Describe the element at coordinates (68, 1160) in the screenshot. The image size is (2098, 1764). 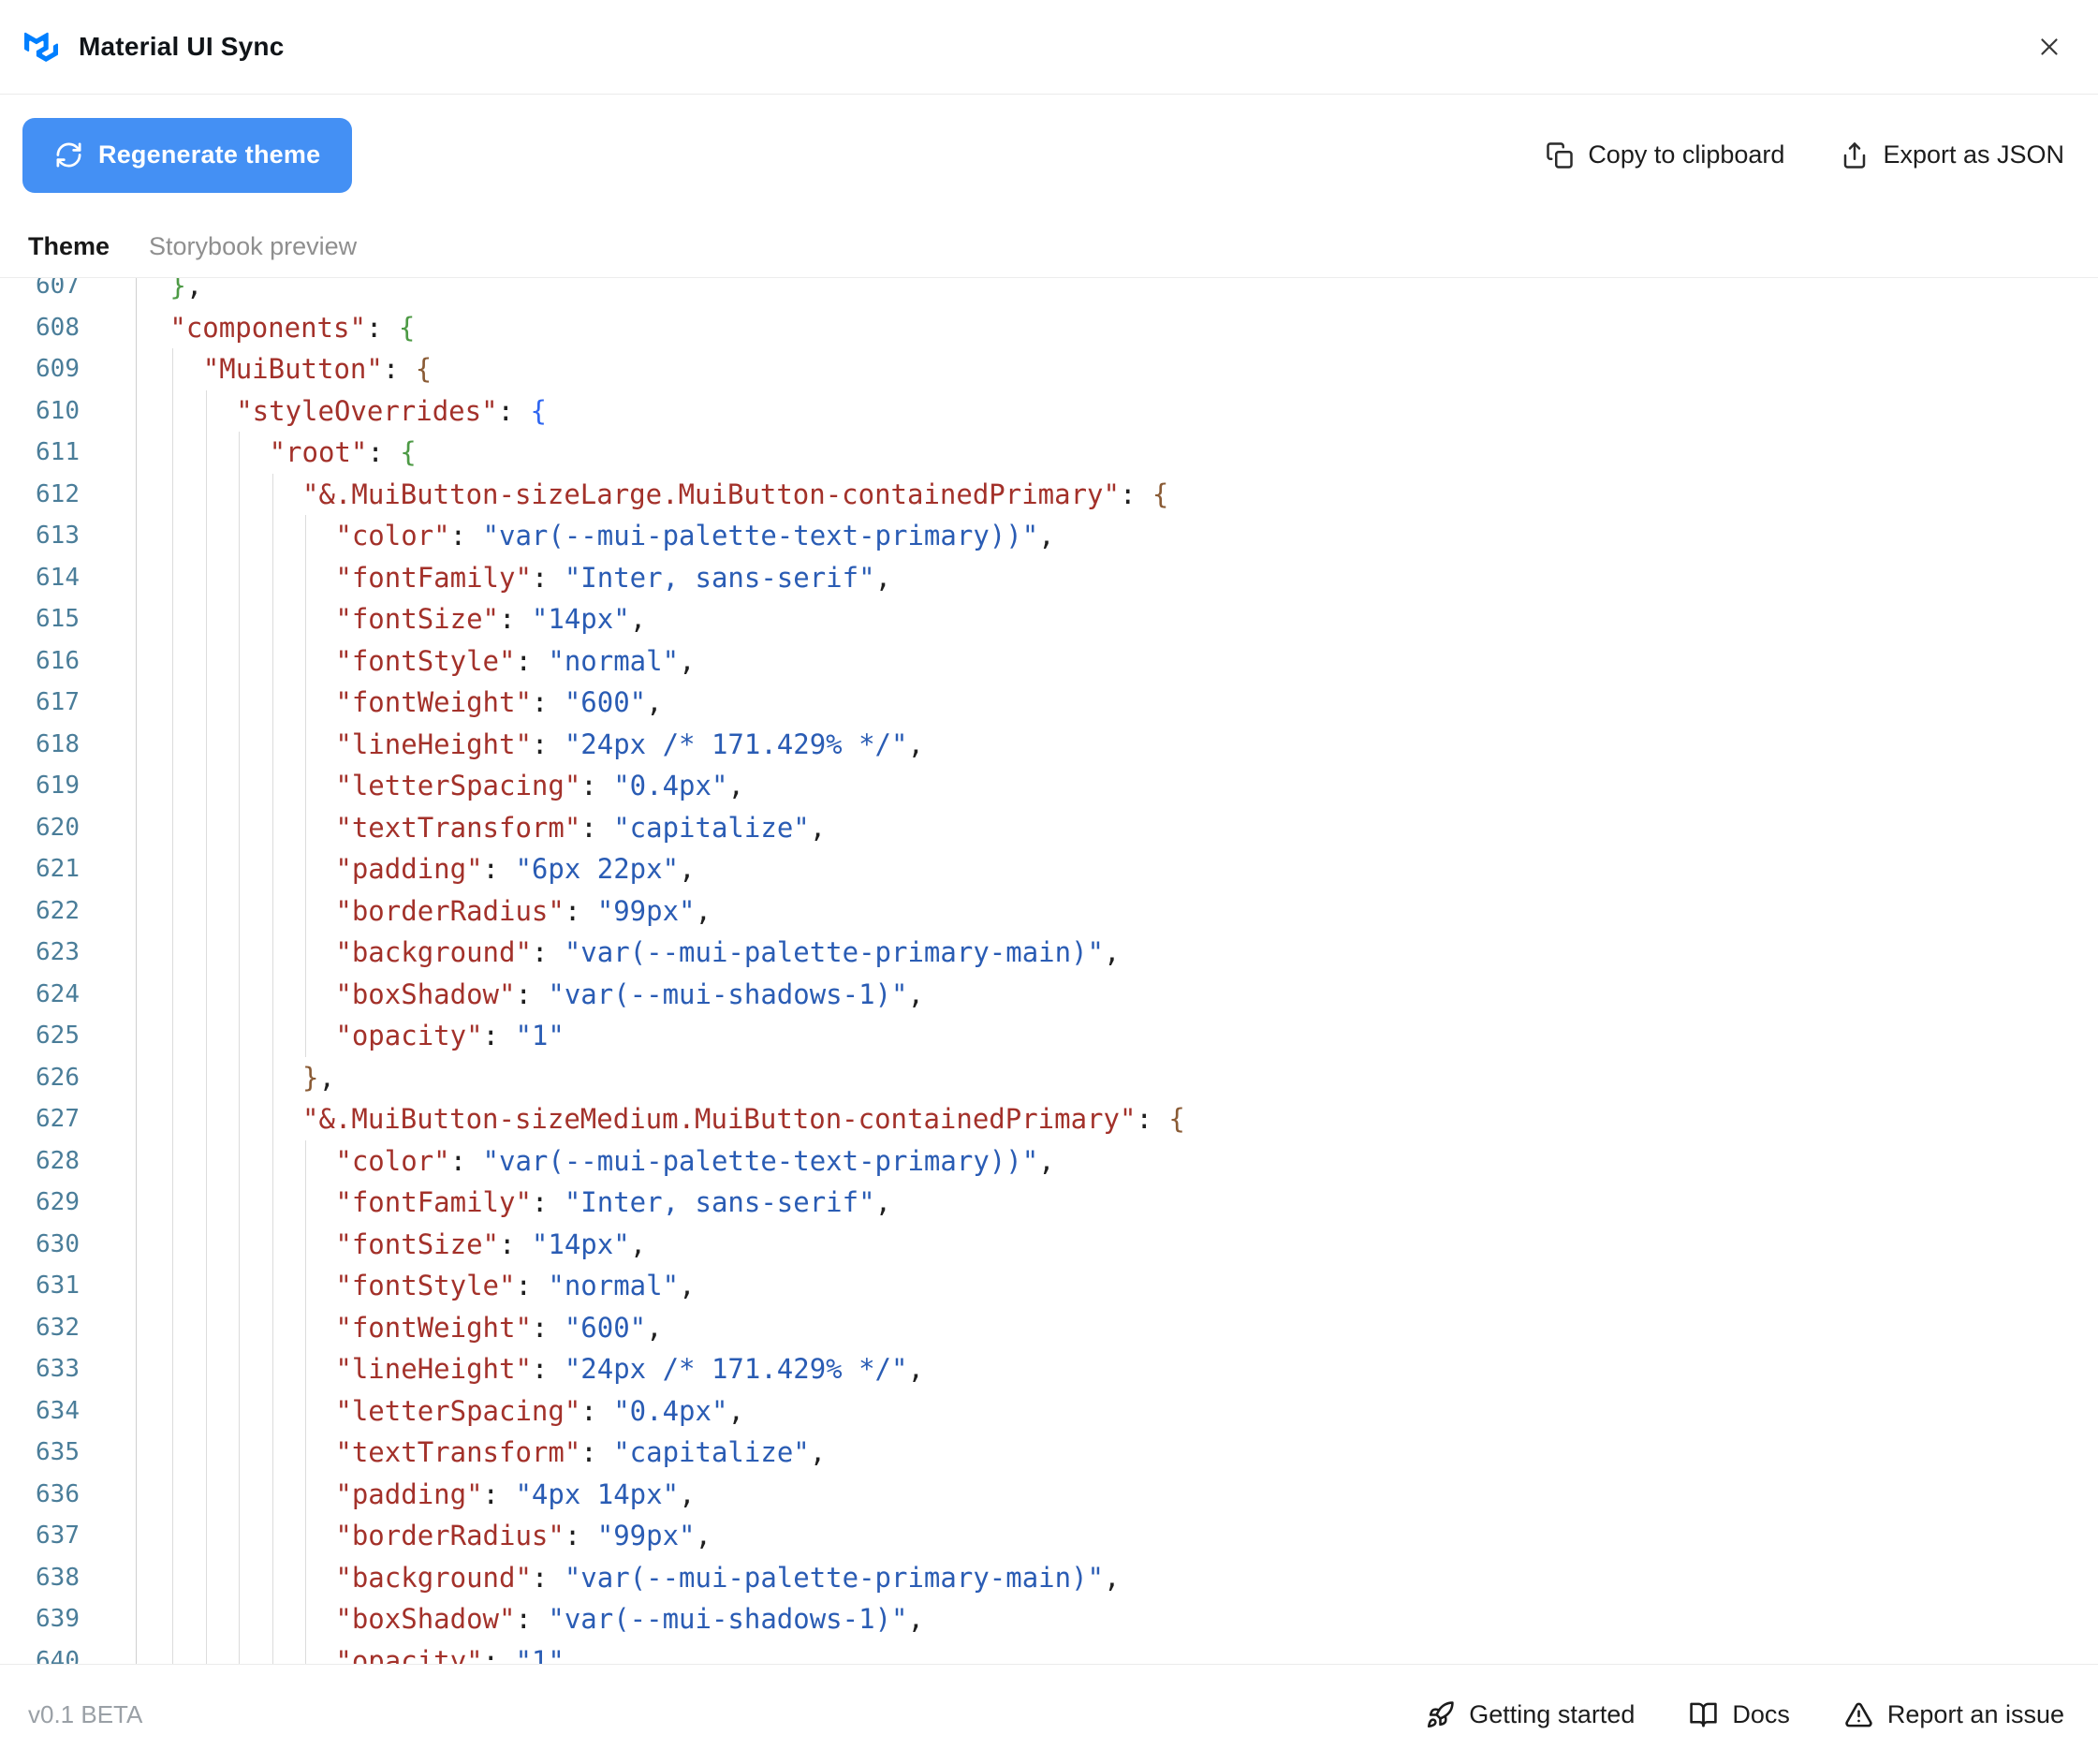
I see `line-number: 628` at that location.